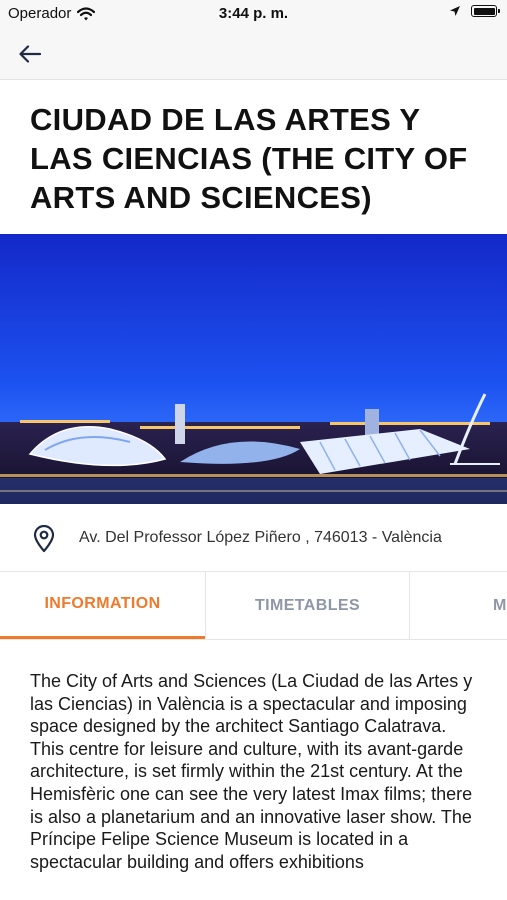 This screenshot has width=507, height=900. I want to click on tab-bar: INFORMATION TIMETABLES M, so click(253, 606).